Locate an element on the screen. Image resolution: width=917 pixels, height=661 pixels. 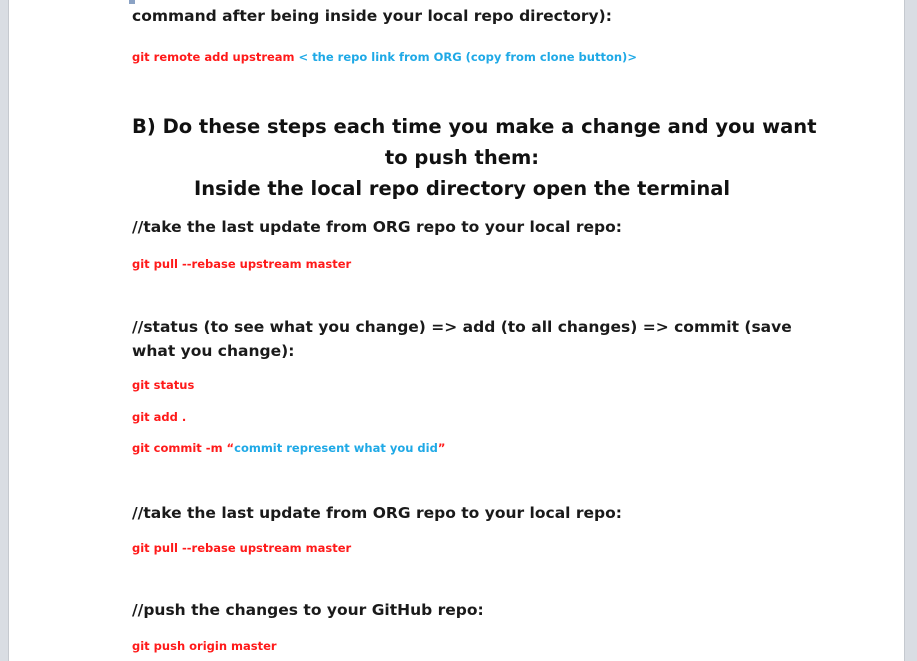
command-commit: git commit -m “ is located at coordinates (183, 448).